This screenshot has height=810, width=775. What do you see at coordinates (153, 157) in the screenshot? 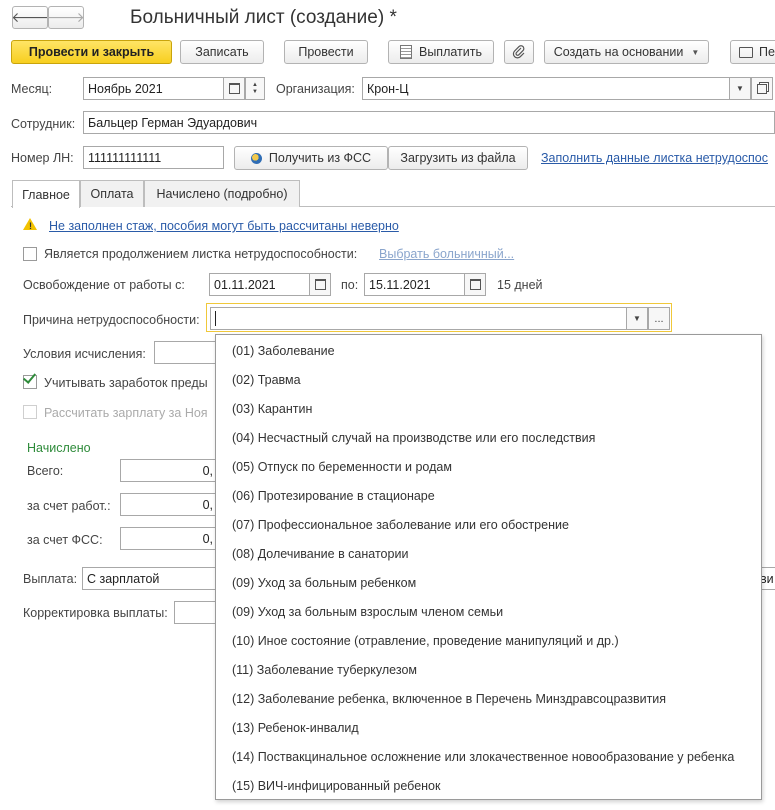
I see `ln-number-field: 111111111111` at bounding box center [153, 157].